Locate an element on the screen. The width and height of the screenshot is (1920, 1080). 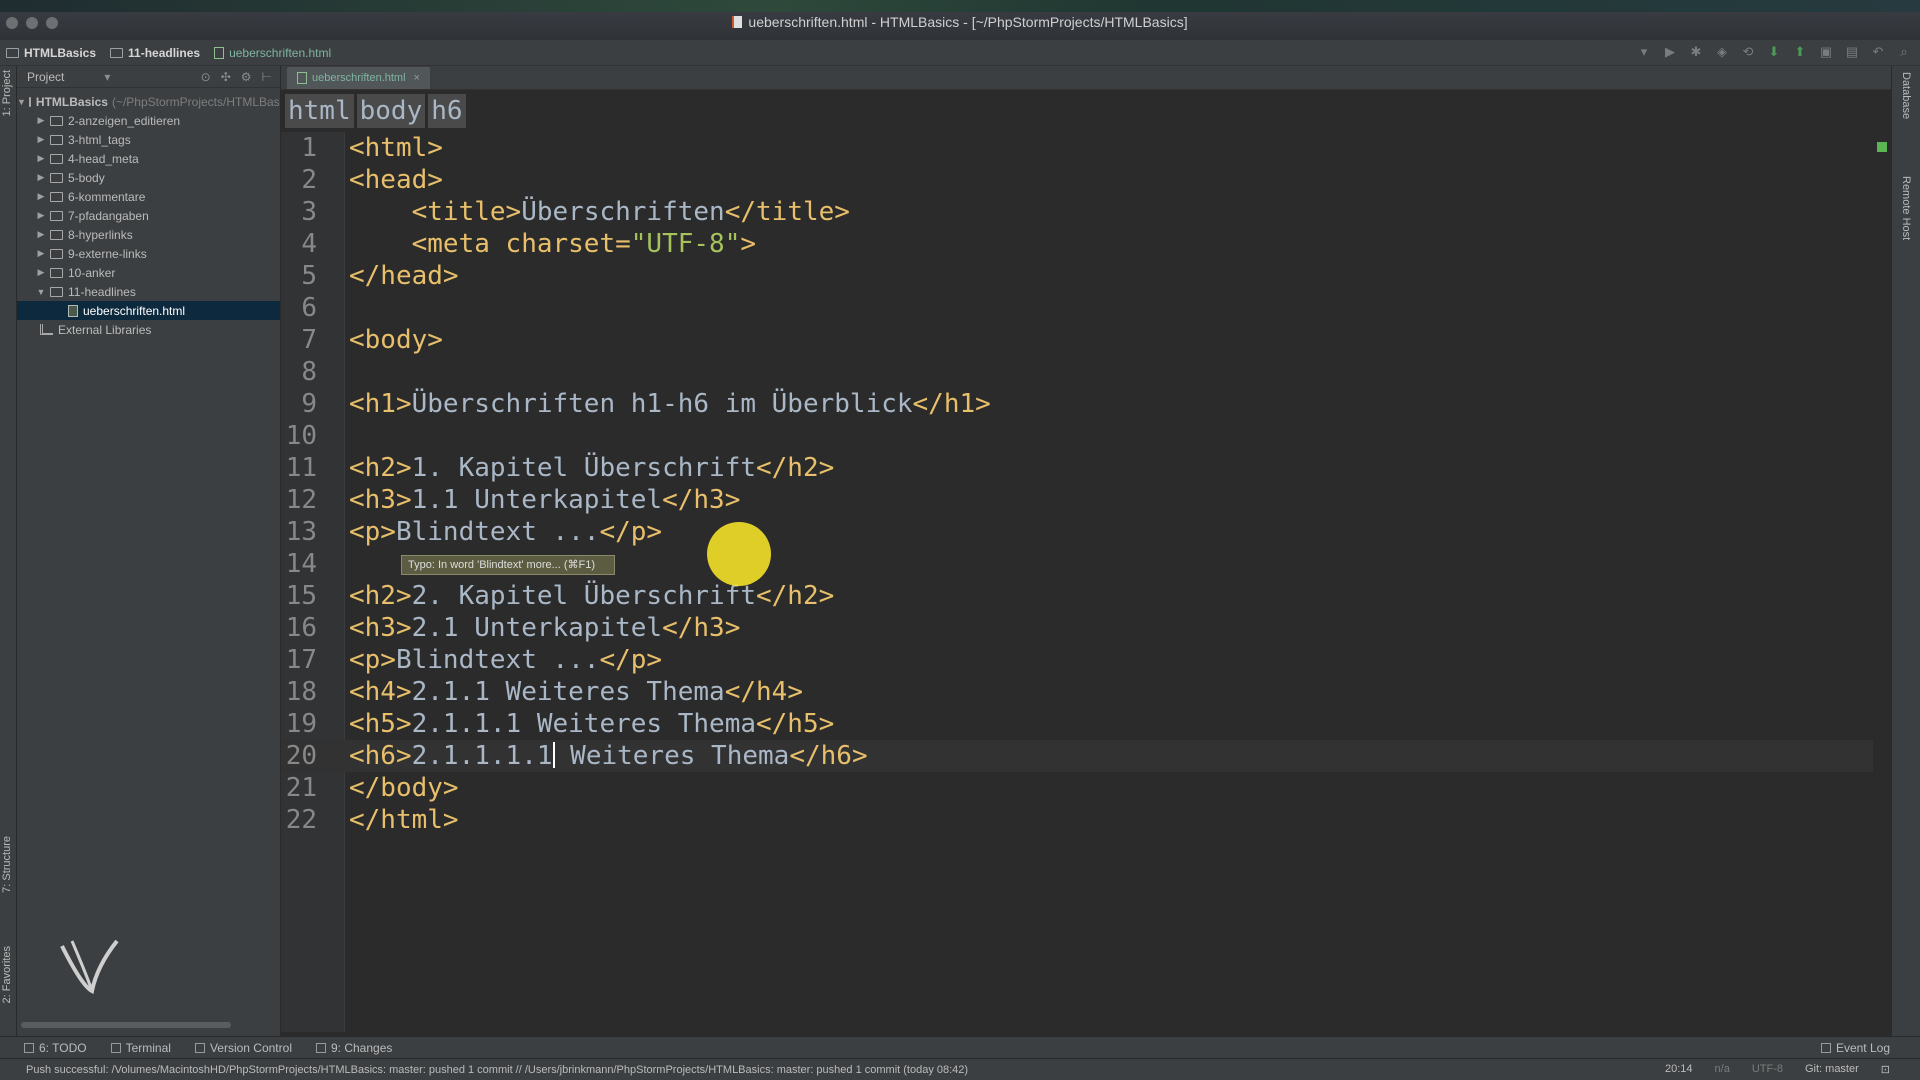
nav-crumb-project: HTMLBasics is located at coordinates (51, 53).